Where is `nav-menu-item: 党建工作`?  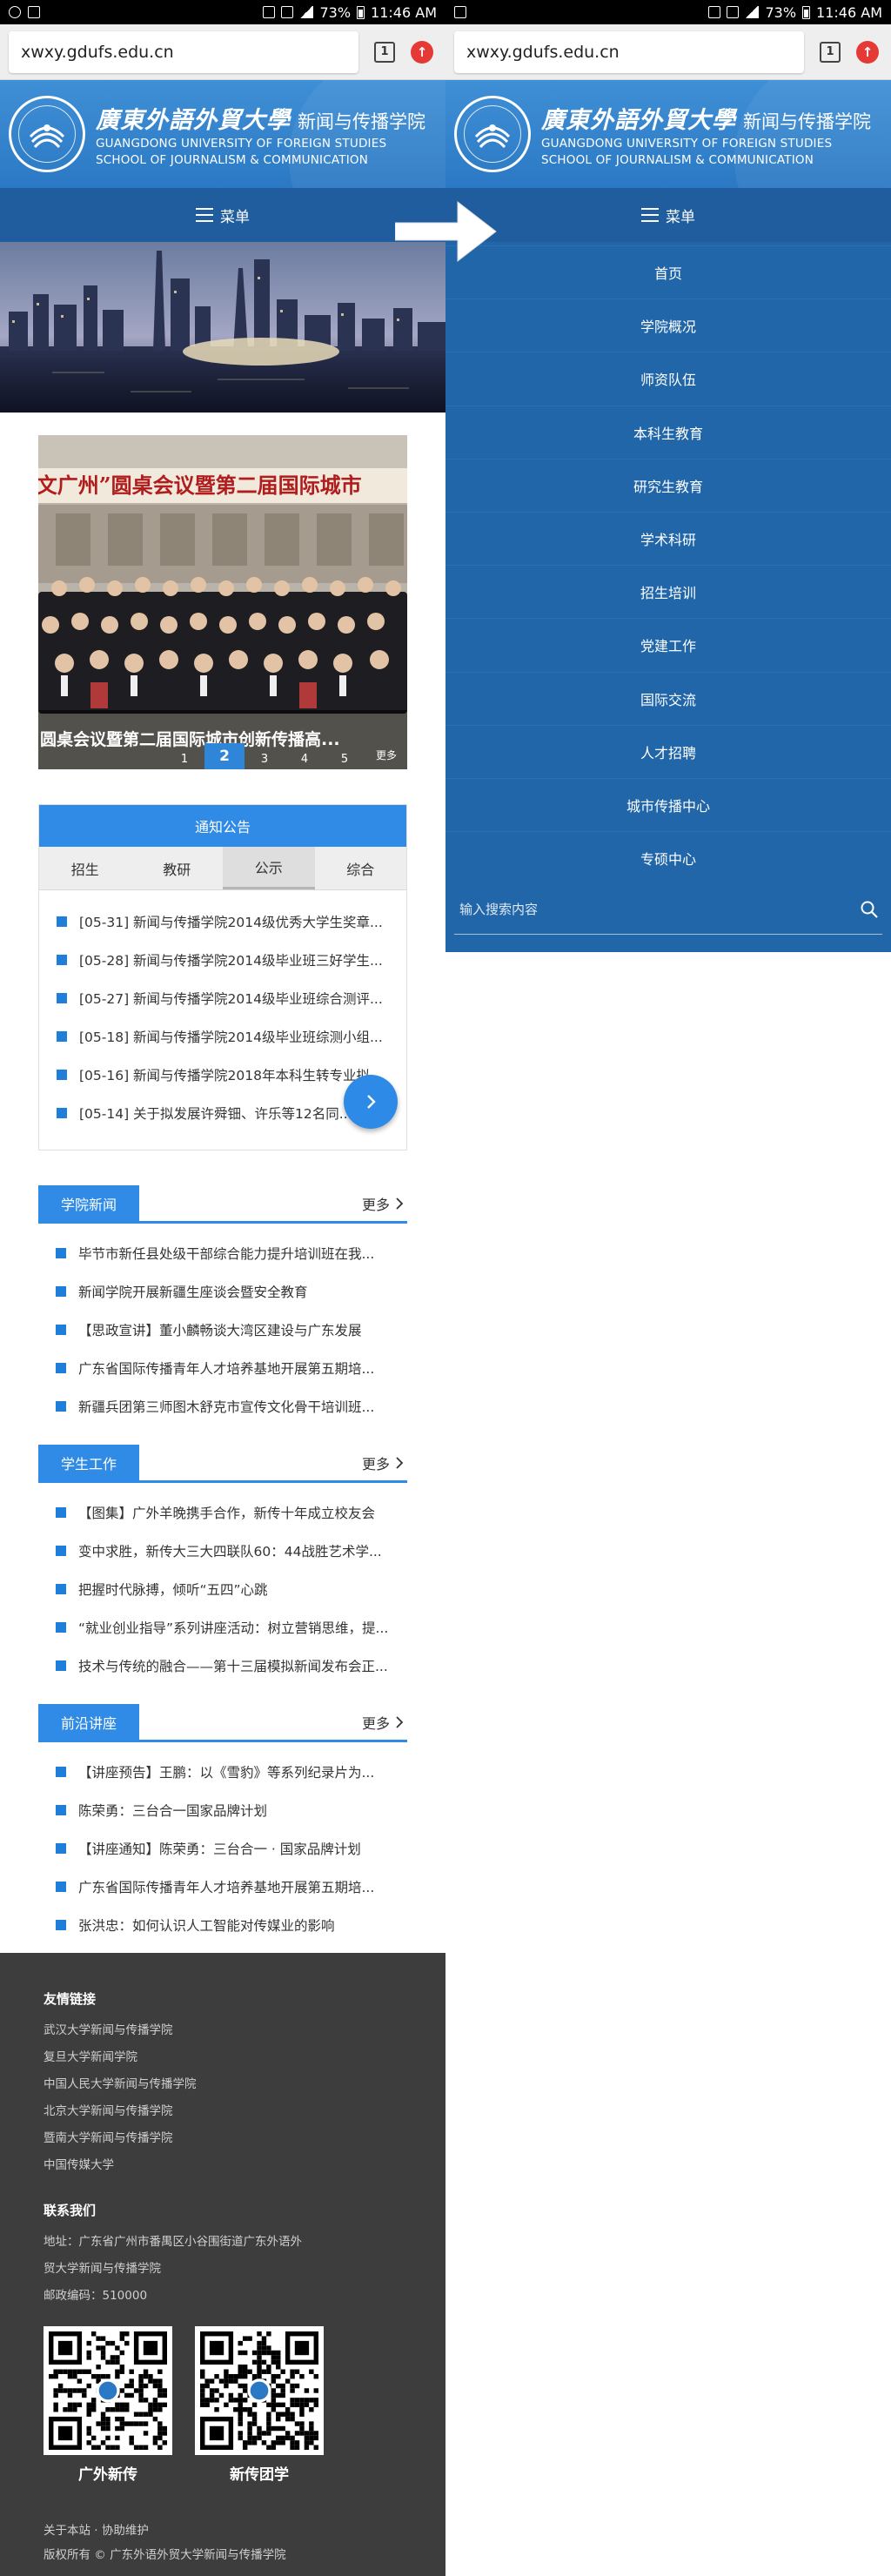
nav-menu-item: 党建工作 is located at coordinates (669, 645).